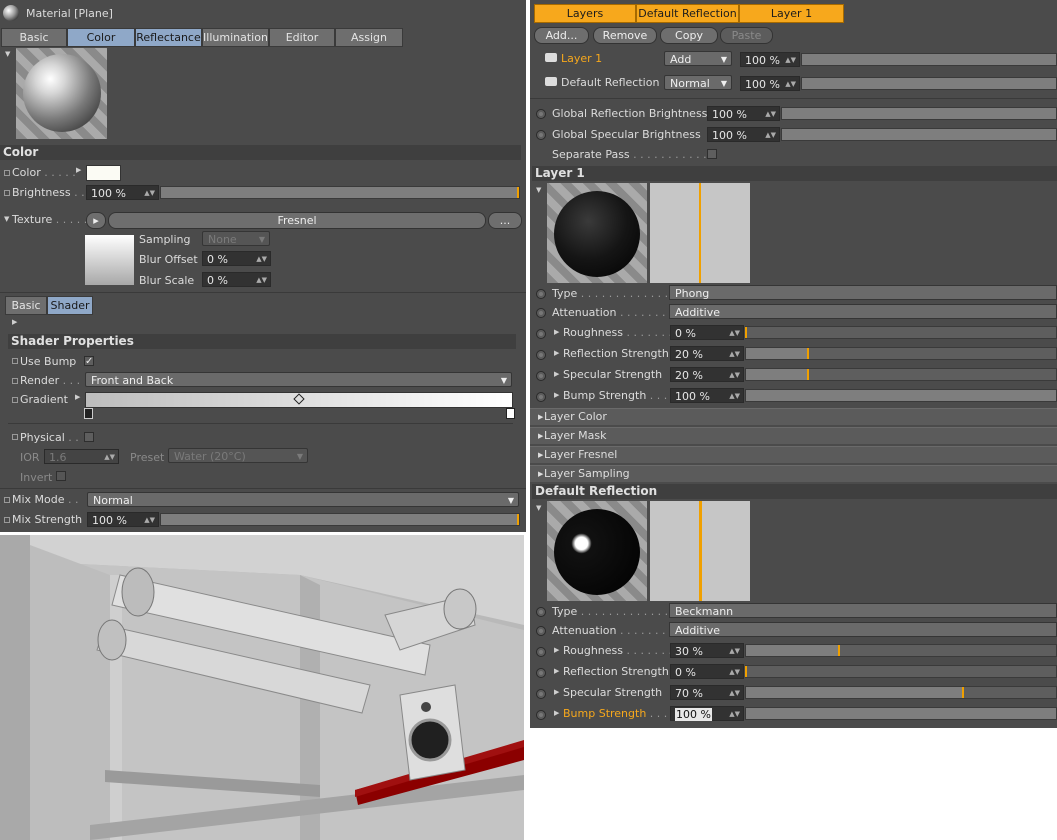  I want to click on mix-strength-slider, so click(340, 519).